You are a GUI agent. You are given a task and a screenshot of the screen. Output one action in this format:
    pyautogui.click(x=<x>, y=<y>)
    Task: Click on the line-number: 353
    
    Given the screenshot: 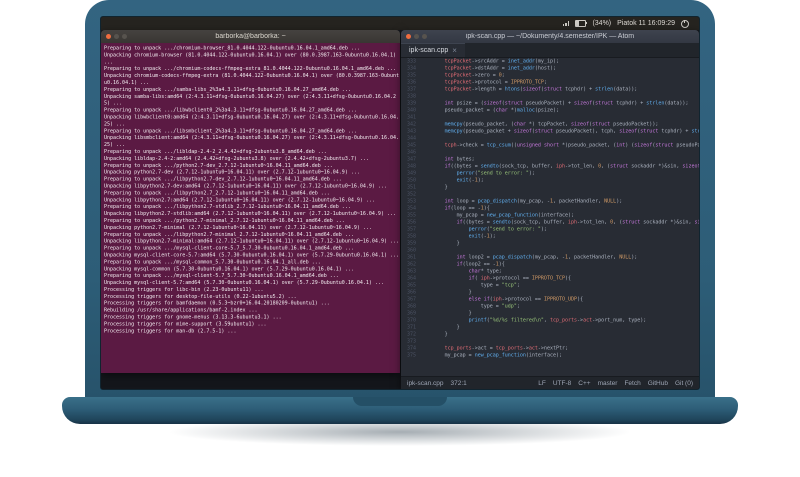 What is the action you would take?
    pyautogui.click(x=411, y=201)
    